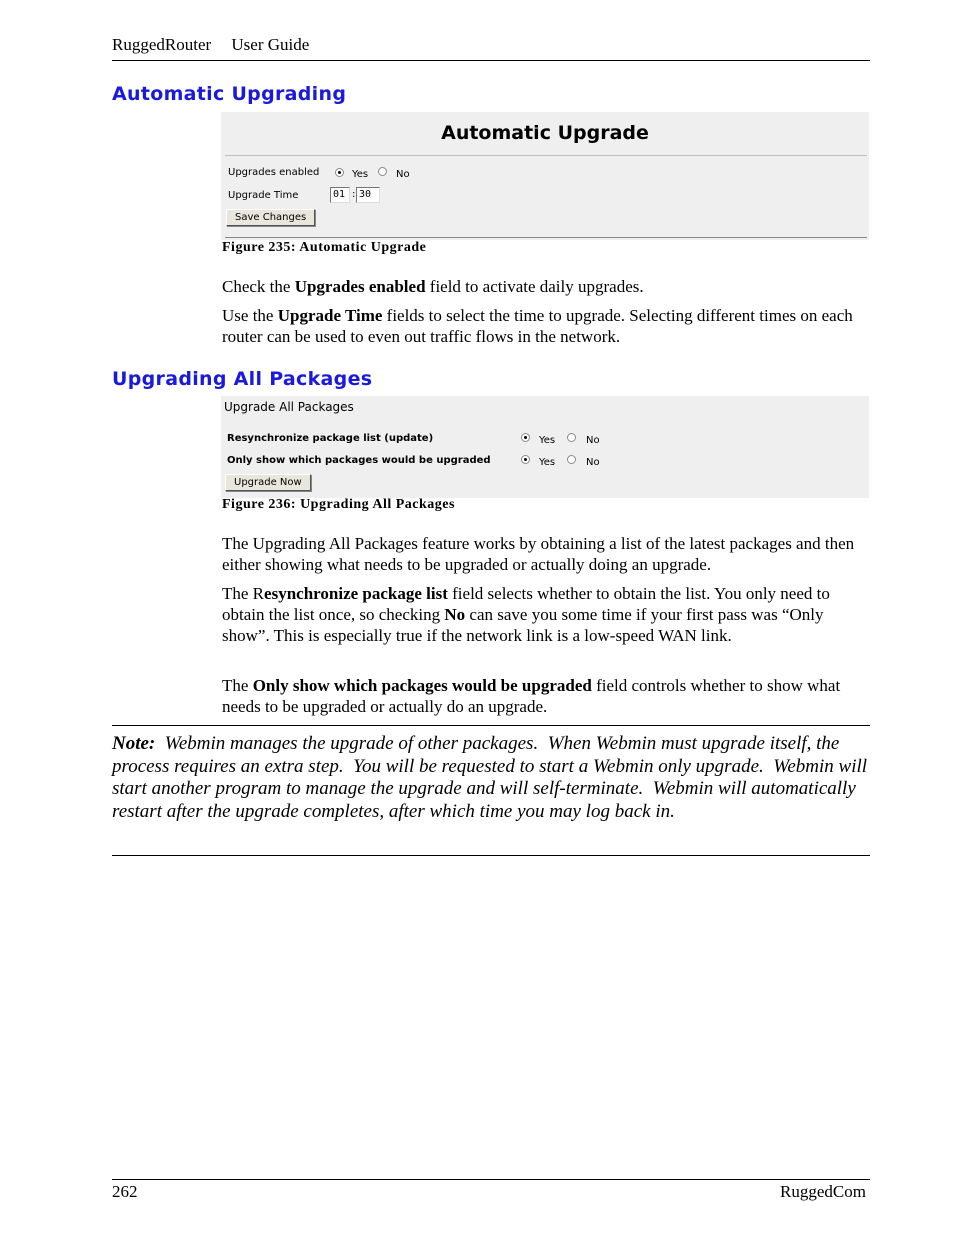  What do you see at coordinates (270, 44) in the screenshot?
I see `header-doc-title: User Guide` at bounding box center [270, 44].